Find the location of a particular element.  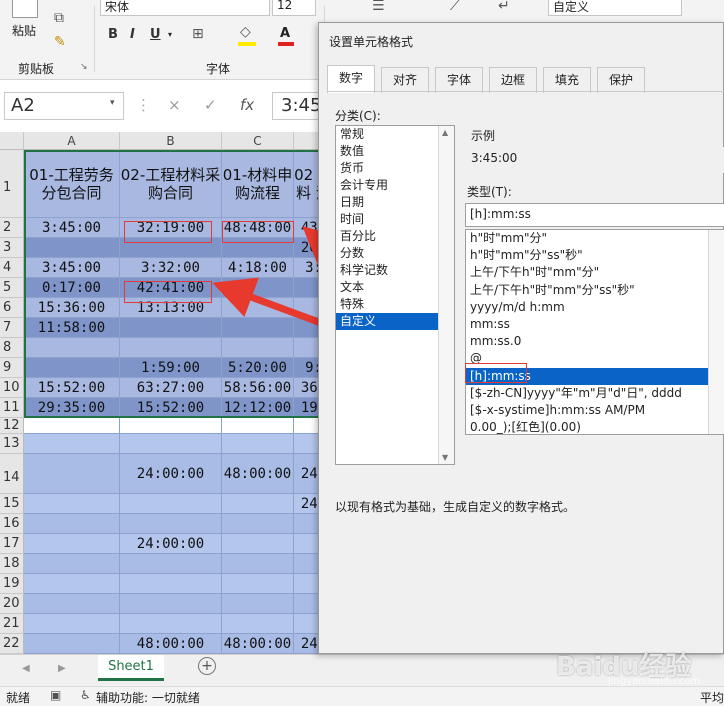

tab-4: 边框 is located at coordinates (513, 80).